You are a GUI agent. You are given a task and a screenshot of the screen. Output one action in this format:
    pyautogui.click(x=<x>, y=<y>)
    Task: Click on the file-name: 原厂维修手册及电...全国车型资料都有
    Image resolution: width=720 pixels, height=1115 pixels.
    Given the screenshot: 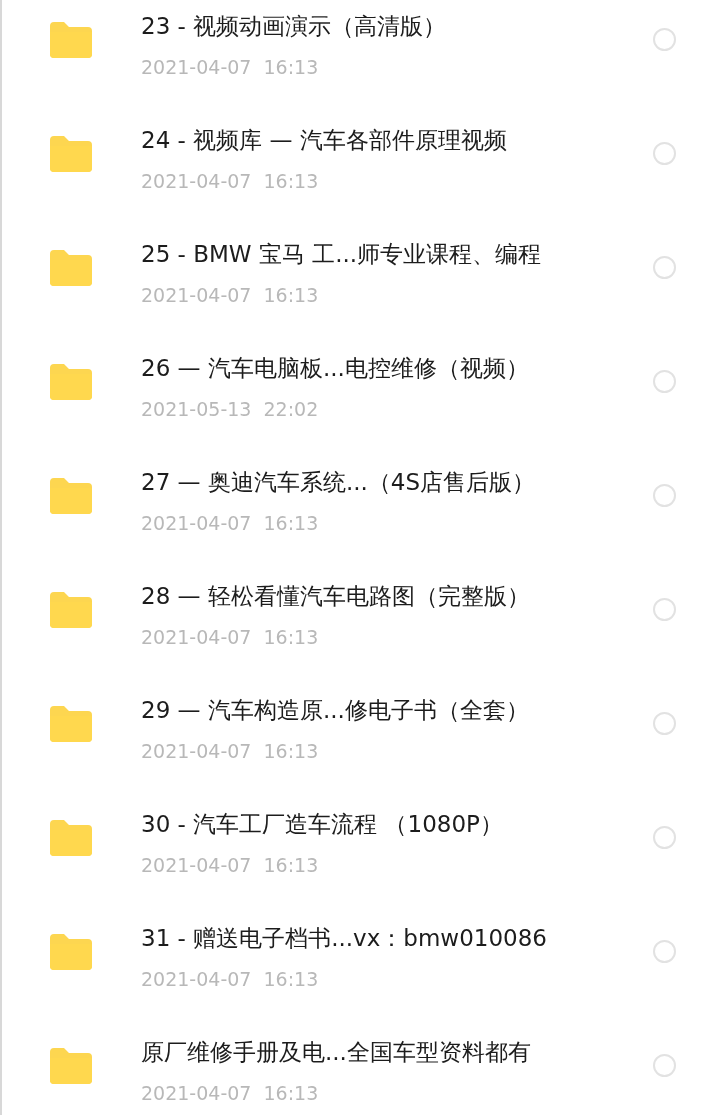 What is the action you would take?
    pyautogui.click(x=336, y=1052)
    